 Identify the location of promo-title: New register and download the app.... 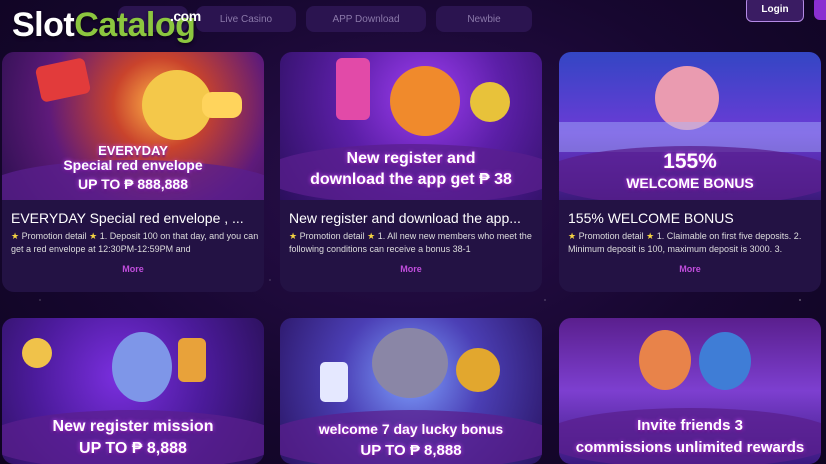
(405, 218).